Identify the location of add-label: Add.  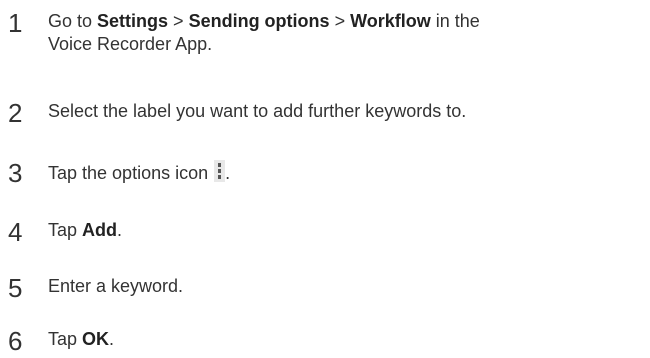
(100, 230).